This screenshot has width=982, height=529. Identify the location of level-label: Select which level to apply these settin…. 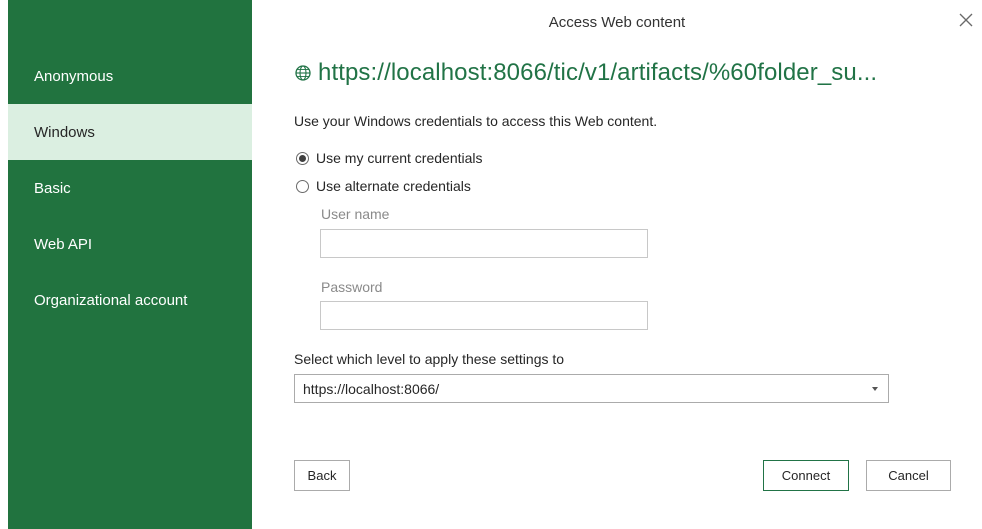
(429, 359).